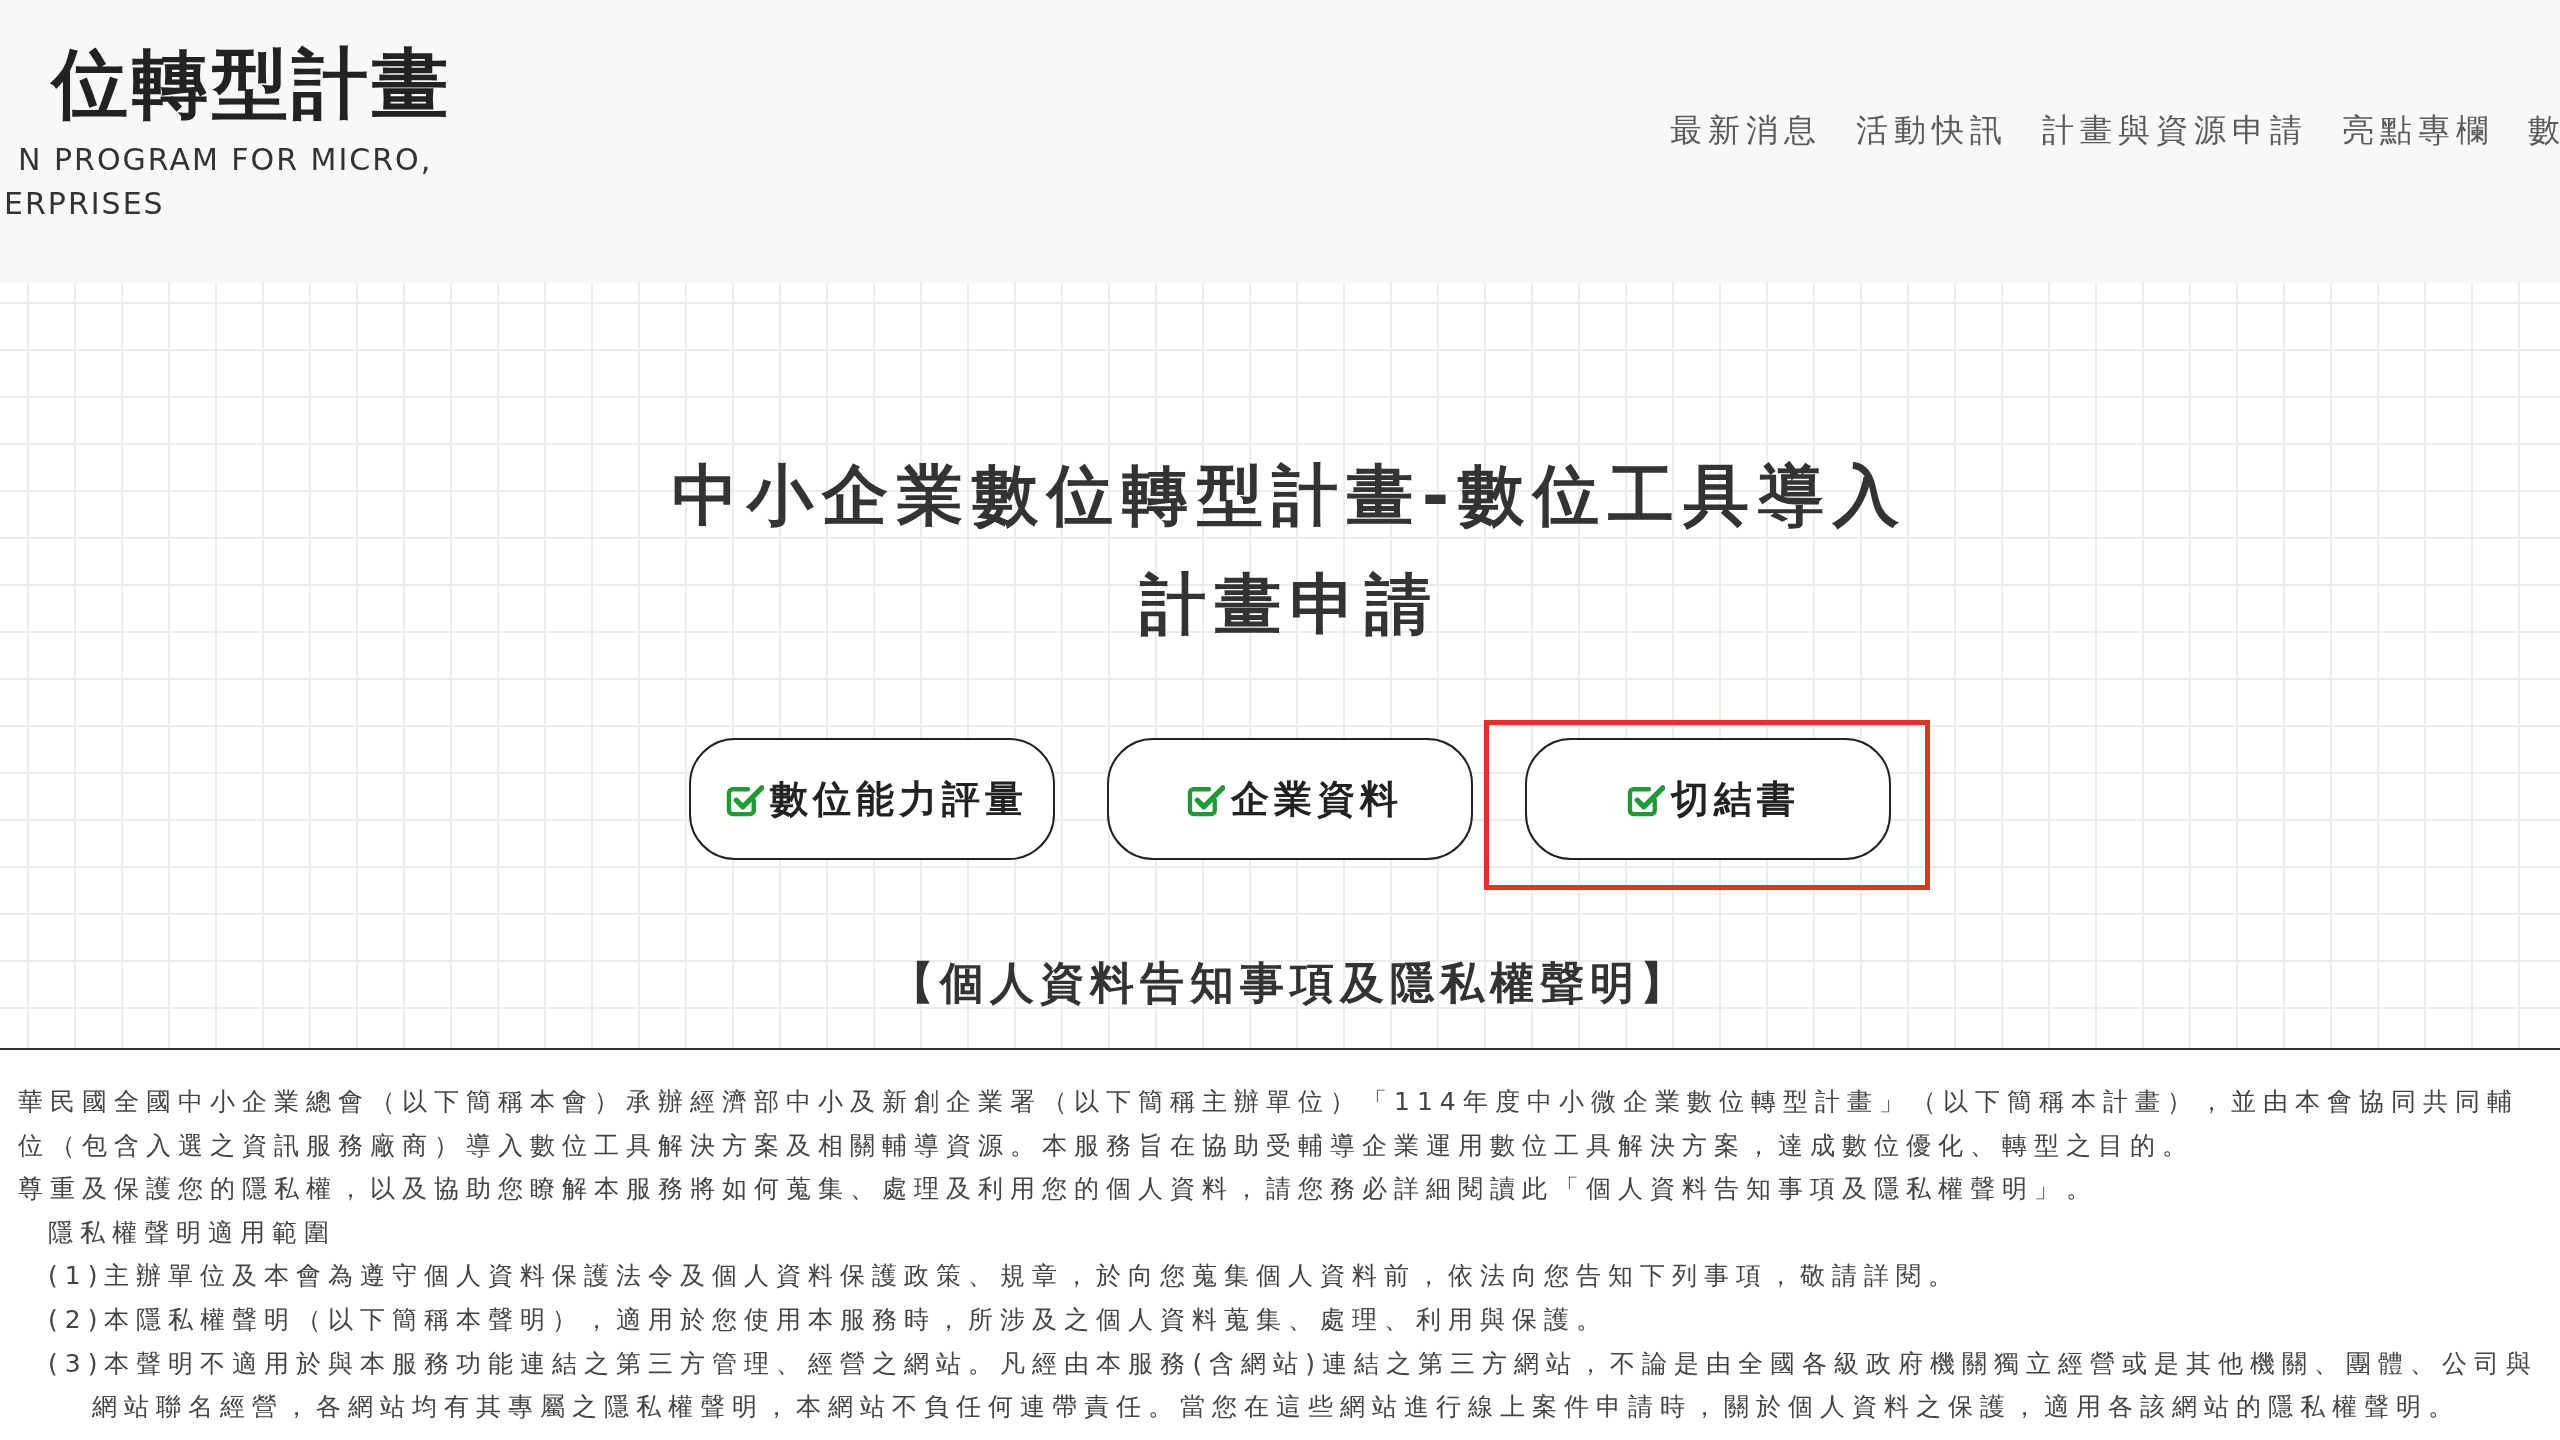 This screenshot has height=1440, width=2560. Describe the element at coordinates (1290, 983) in the screenshot. I see `notice-heading: 【個人資料告知事項及隱私權聲明】` at that location.